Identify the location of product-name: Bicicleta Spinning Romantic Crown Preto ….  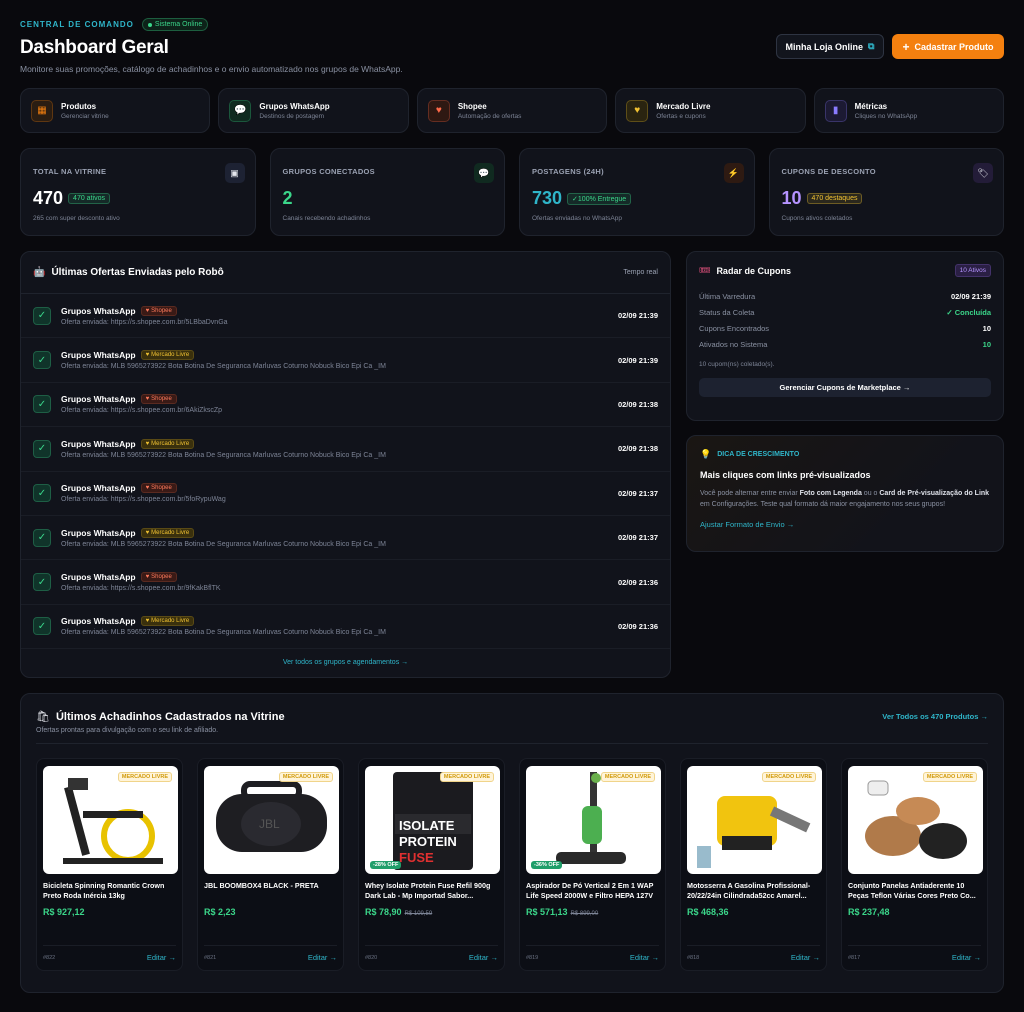
(104, 890).